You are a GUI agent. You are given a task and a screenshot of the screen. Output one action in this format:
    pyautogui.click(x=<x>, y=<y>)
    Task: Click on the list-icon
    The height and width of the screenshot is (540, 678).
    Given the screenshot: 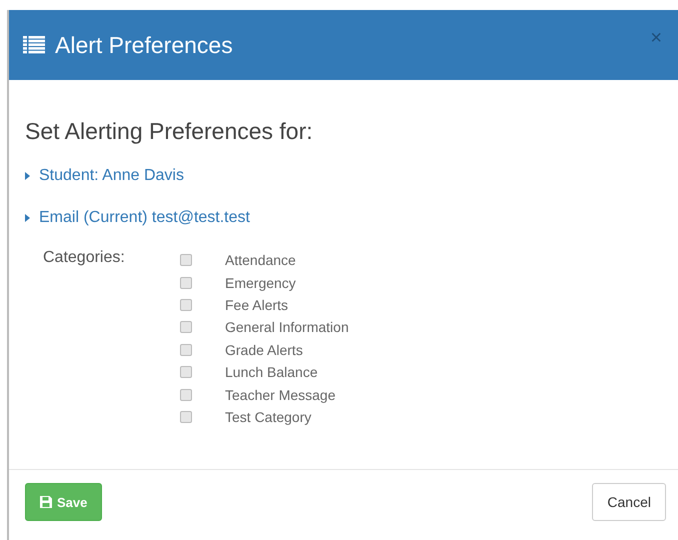 What is the action you would take?
    pyautogui.click(x=34, y=45)
    